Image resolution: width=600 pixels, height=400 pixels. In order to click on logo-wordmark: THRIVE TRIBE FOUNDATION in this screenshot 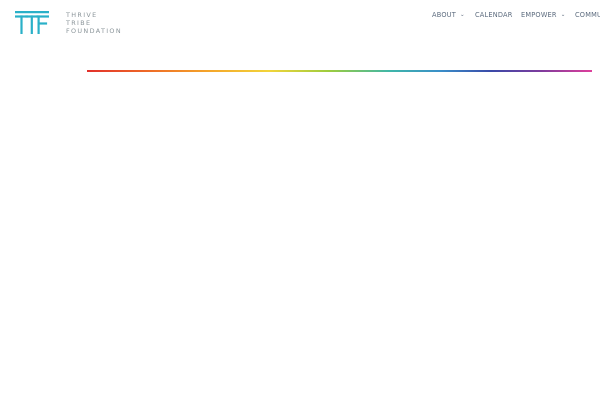, I will do `click(94, 23)`.